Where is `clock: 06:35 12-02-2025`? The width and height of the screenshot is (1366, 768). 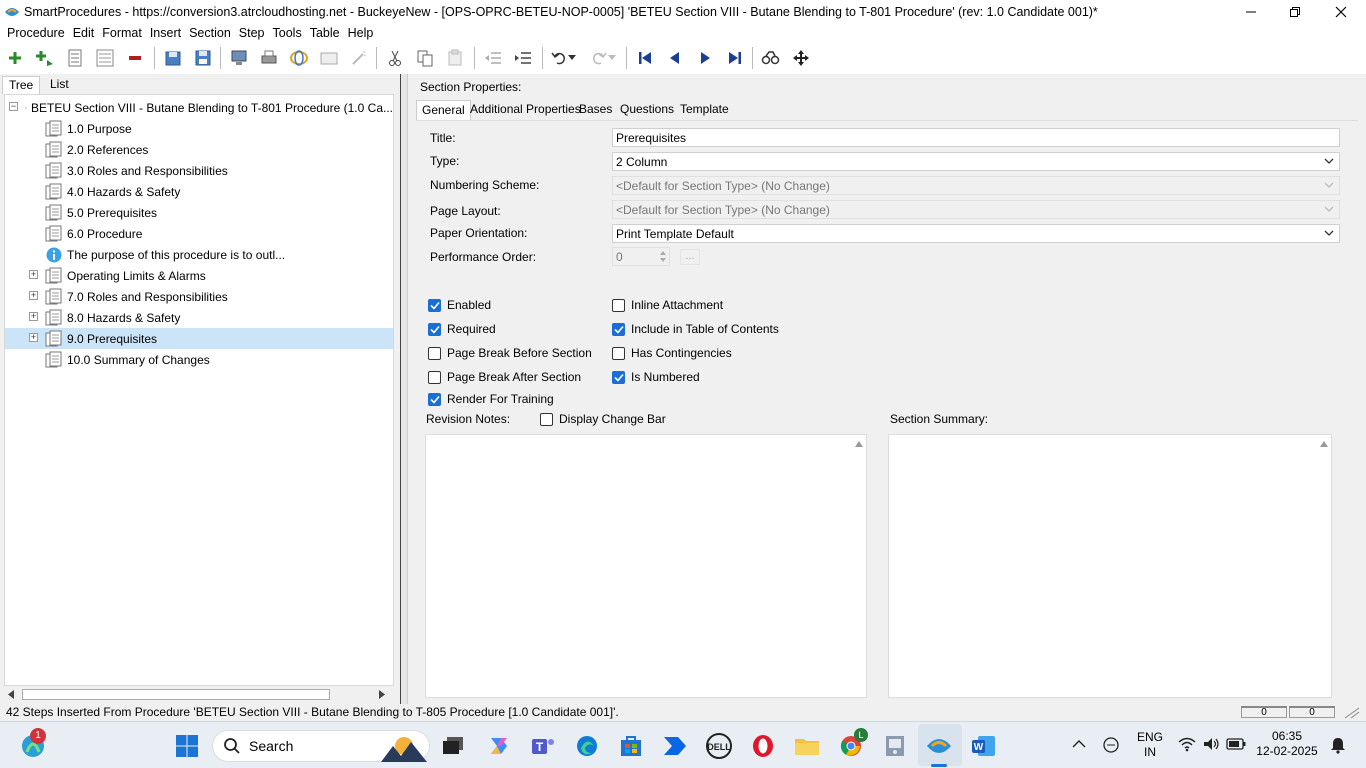
clock: 06:35 12-02-2025 is located at coordinates (1287, 744).